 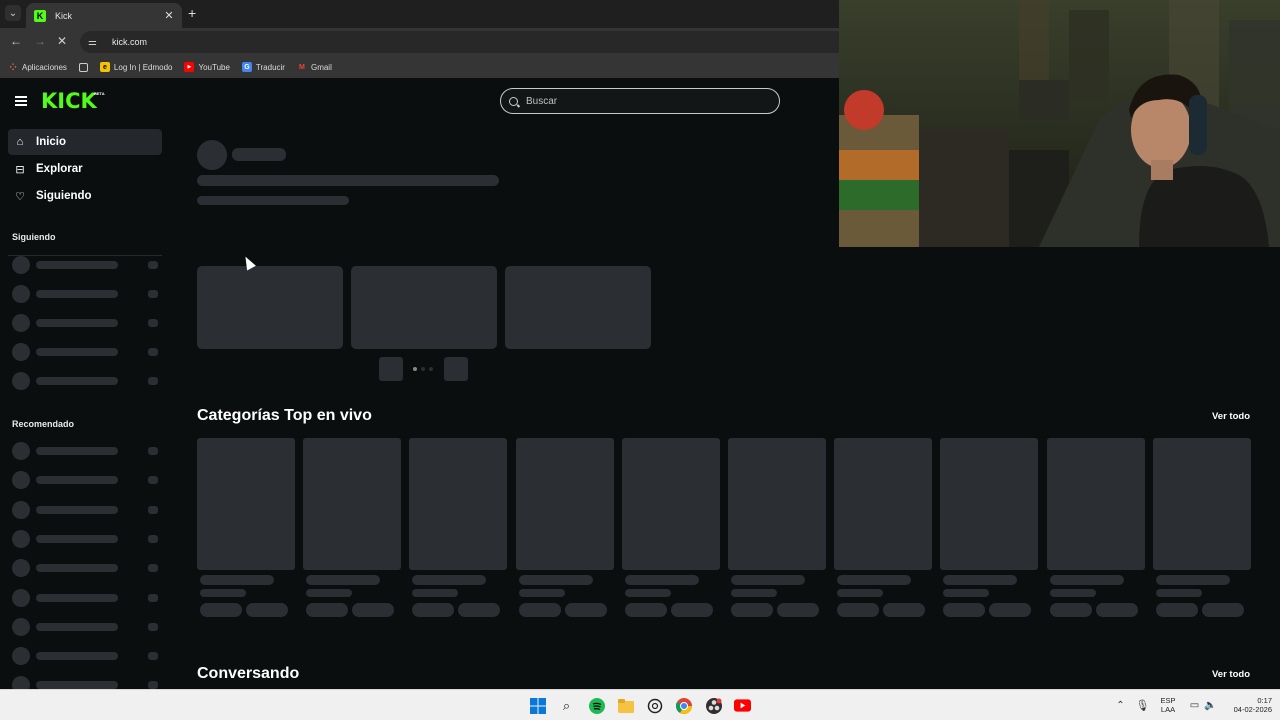 What do you see at coordinates (391, 369) in the screenshot?
I see `carousel-prev-button` at bounding box center [391, 369].